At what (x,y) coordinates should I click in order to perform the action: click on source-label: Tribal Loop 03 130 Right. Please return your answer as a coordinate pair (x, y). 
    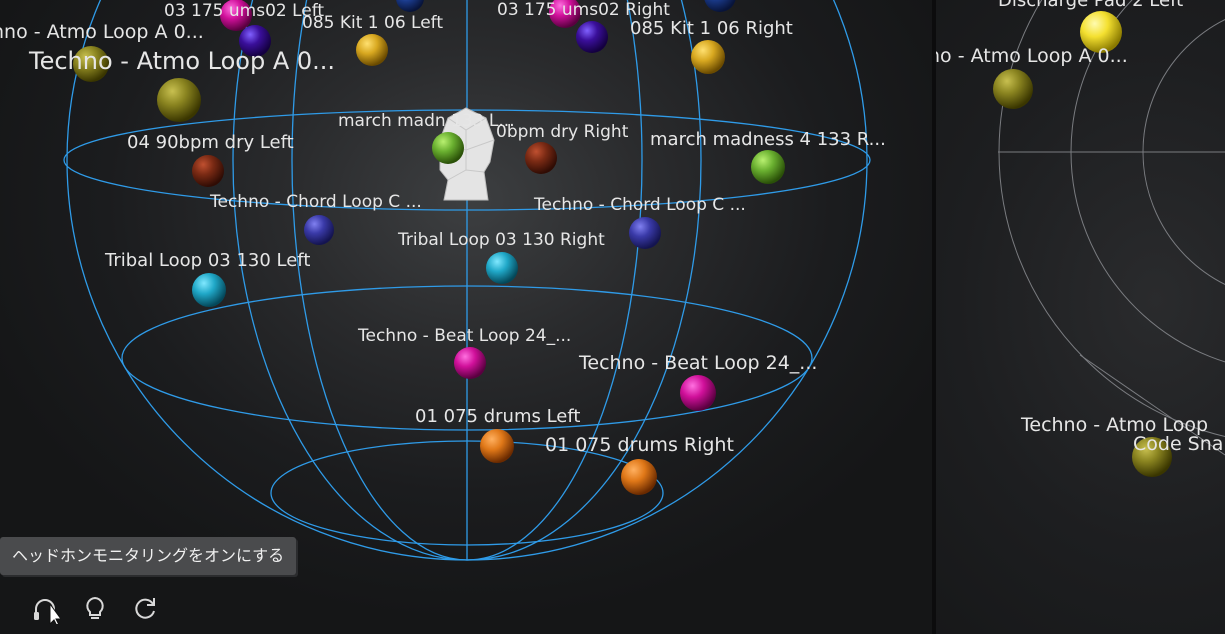
    Looking at the image, I should click on (501, 240).